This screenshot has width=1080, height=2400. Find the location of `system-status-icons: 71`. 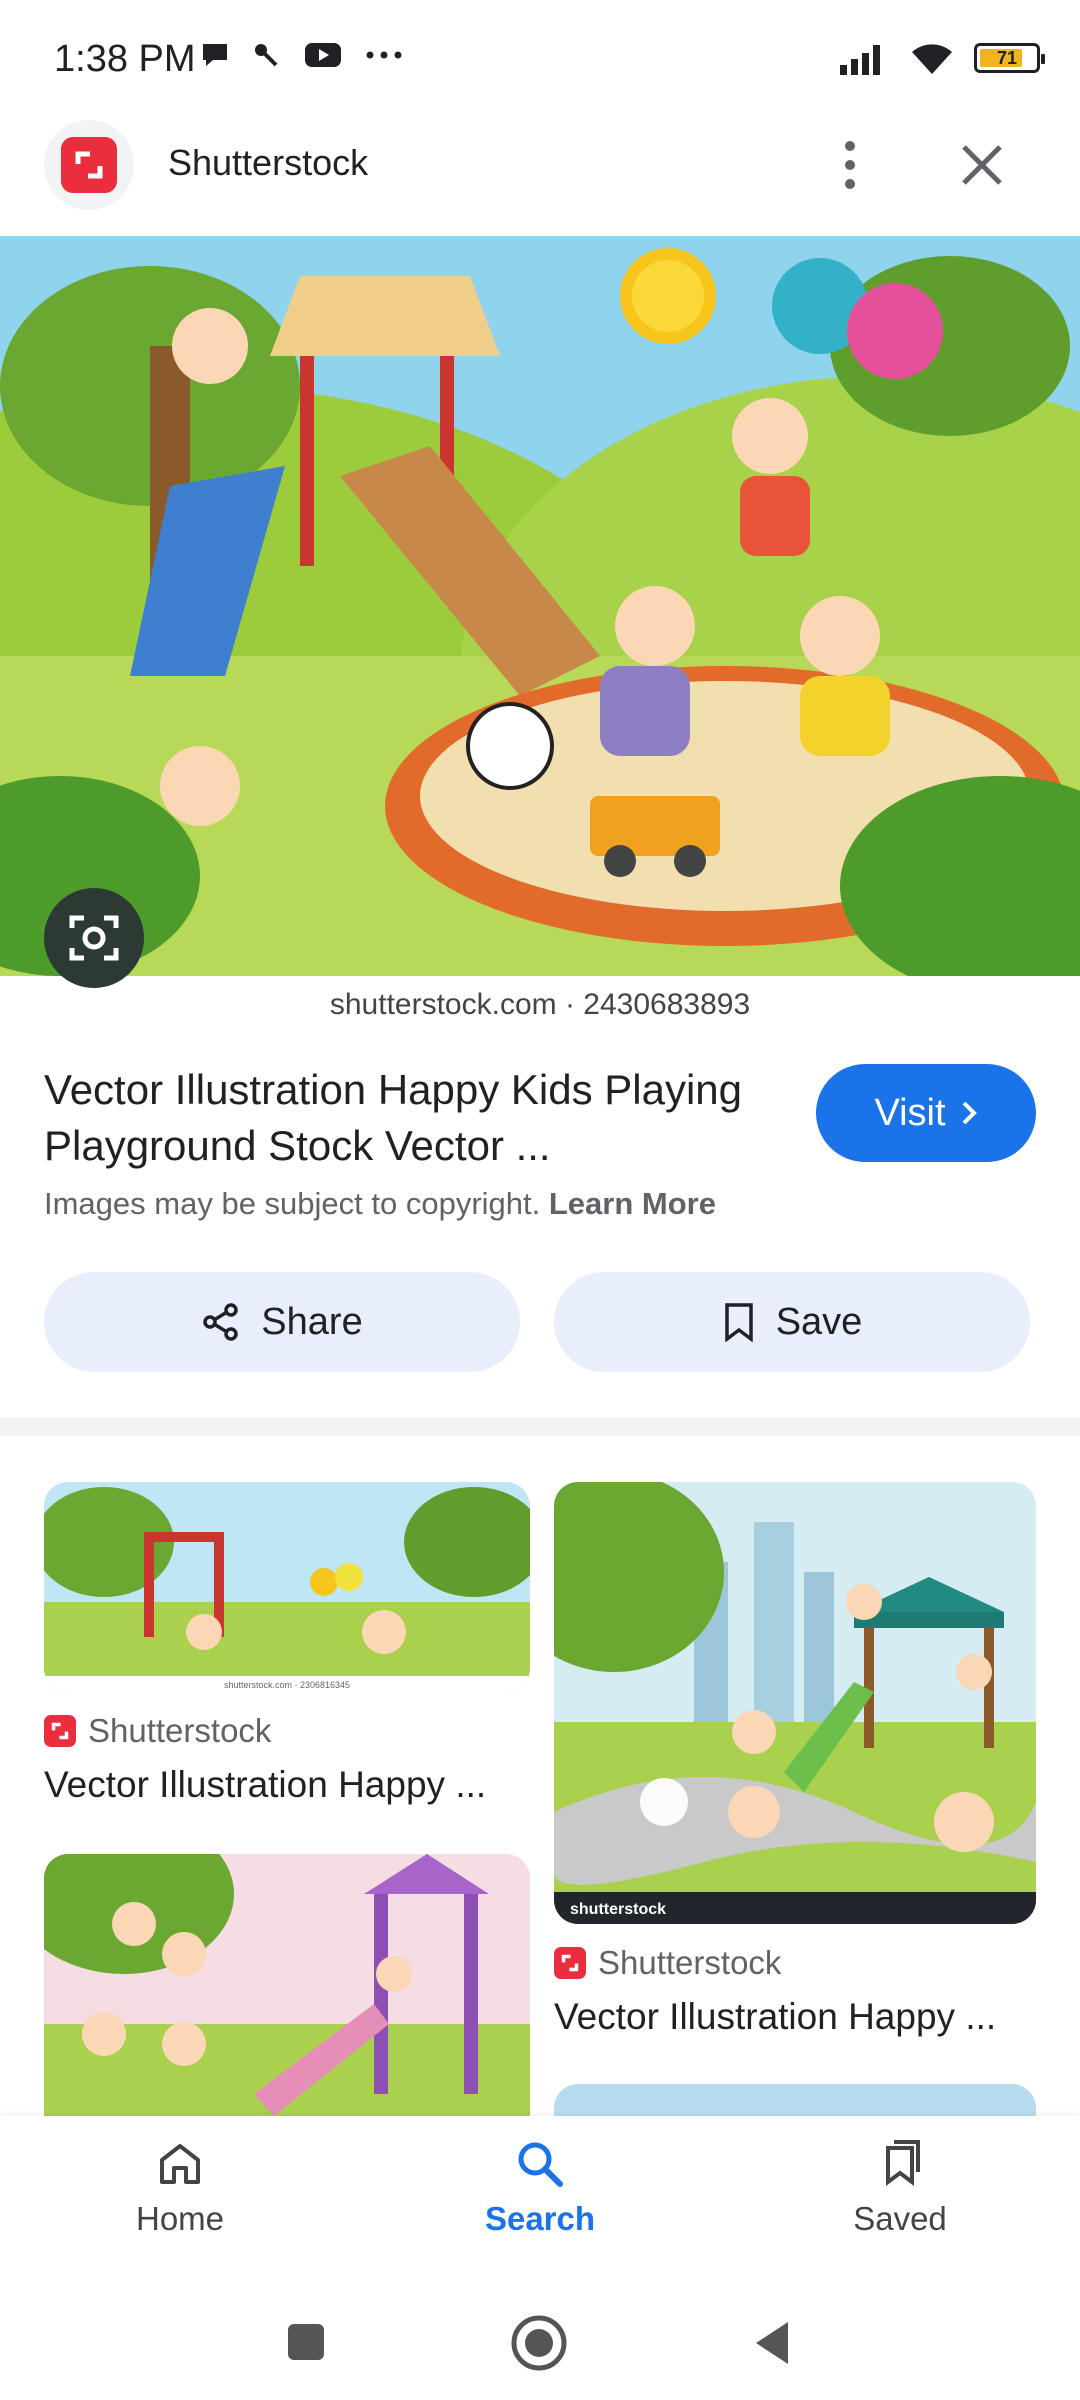

system-status-icons: 71 is located at coordinates (941, 58).